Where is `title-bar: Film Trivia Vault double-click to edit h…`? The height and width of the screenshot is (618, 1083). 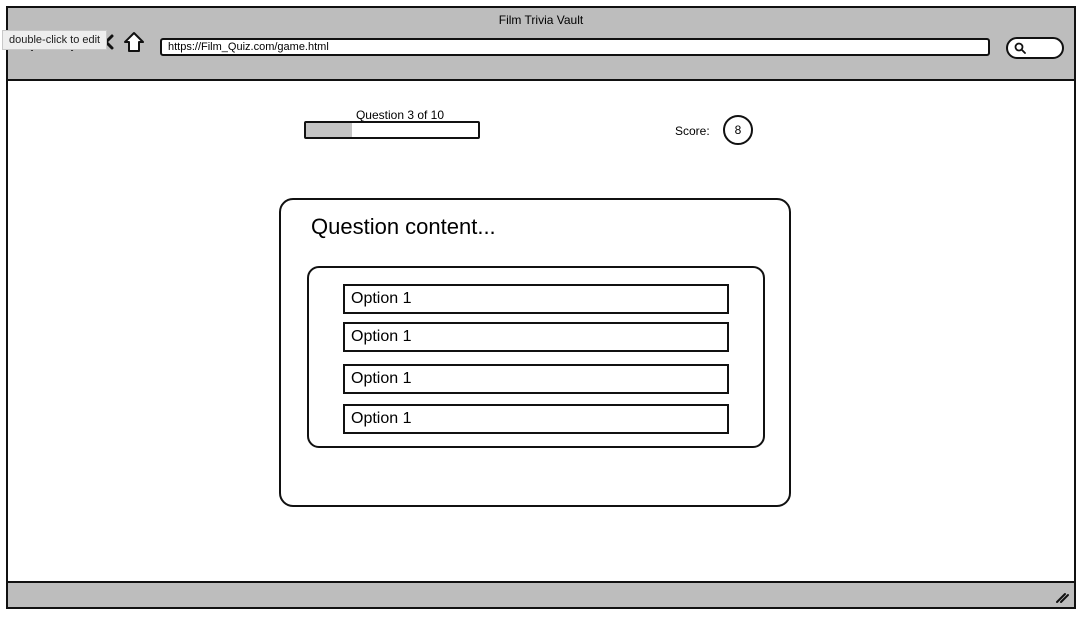 title-bar: Film Trivia Vault double-click to edit h… is located at coordinates (538, 44).